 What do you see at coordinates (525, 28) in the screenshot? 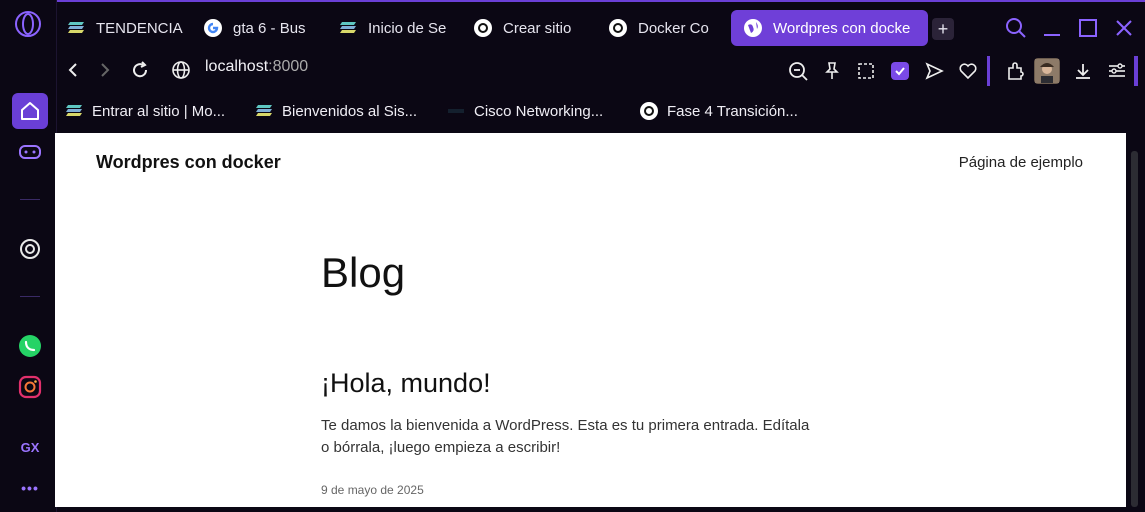
I see `tab-3: Crear sitio` at bounding box center [525, 28].